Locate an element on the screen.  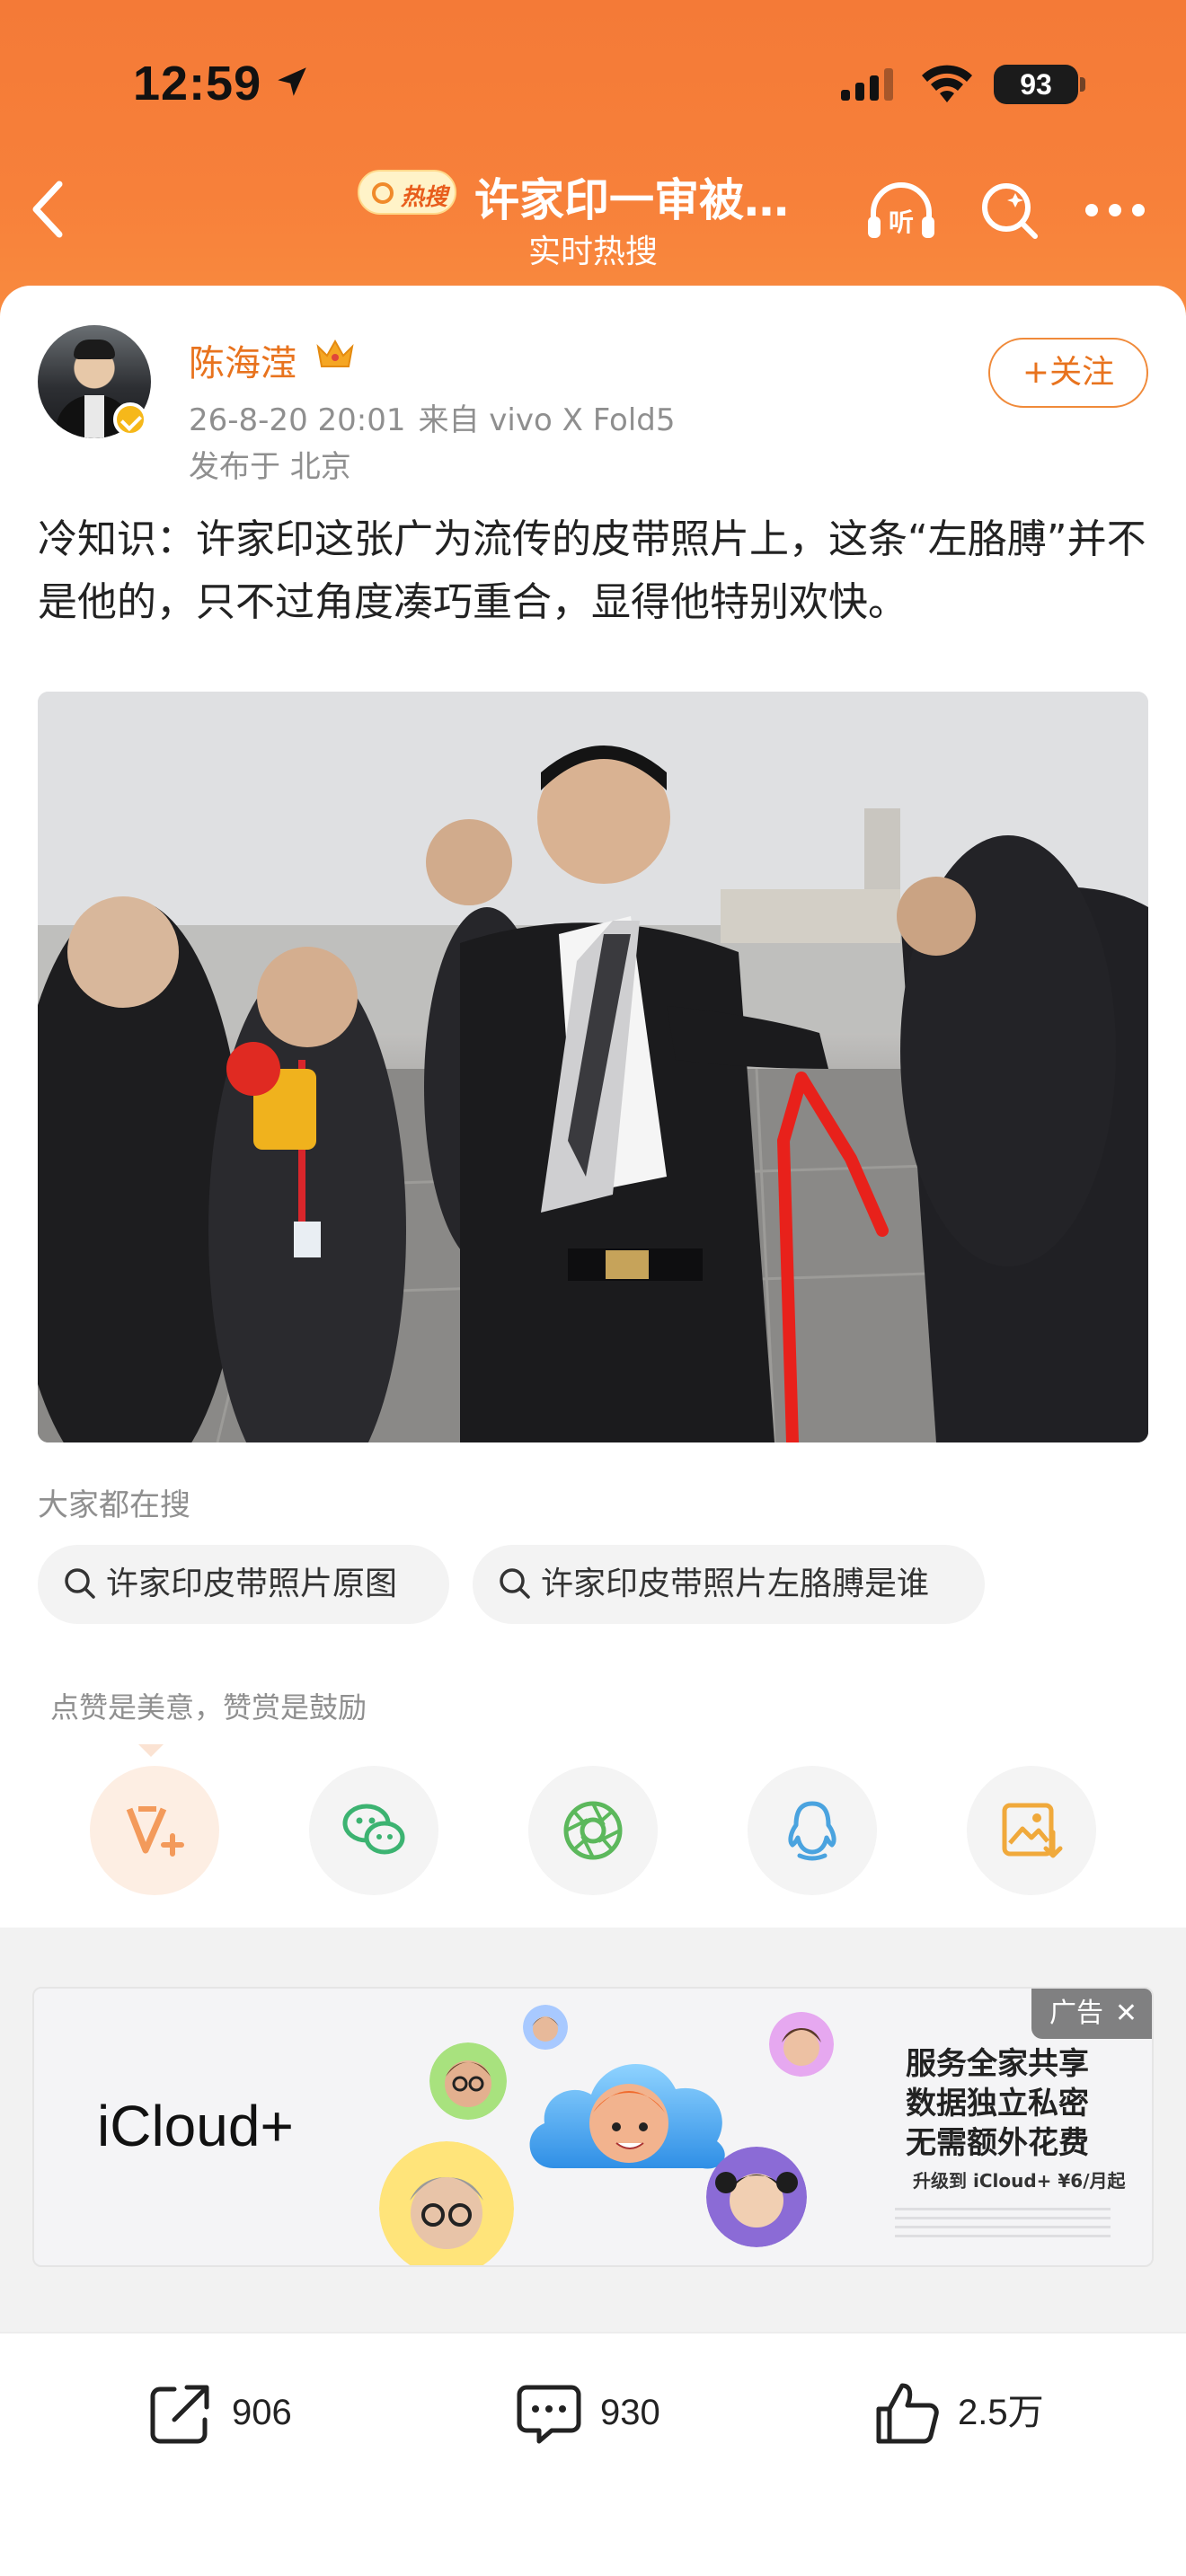
share-moments-button is located at coordinates (593, 1830).